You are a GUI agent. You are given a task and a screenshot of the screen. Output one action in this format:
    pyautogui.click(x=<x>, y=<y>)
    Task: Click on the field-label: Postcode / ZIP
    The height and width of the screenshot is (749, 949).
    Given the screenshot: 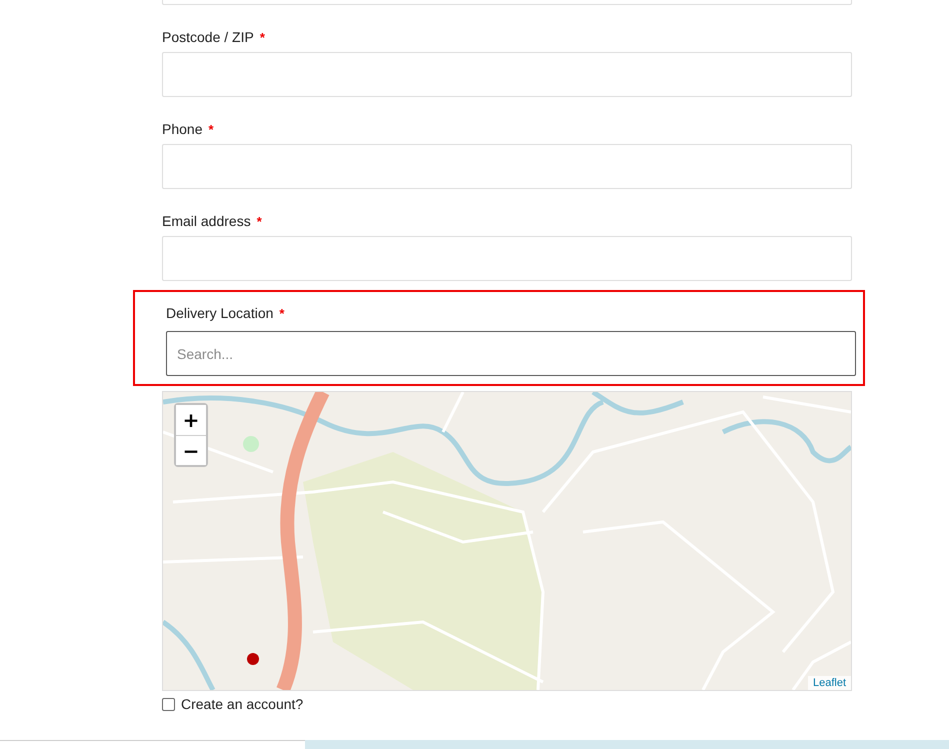 What is the action you would take?
    pyautogui.click(x=208, y=37)
    